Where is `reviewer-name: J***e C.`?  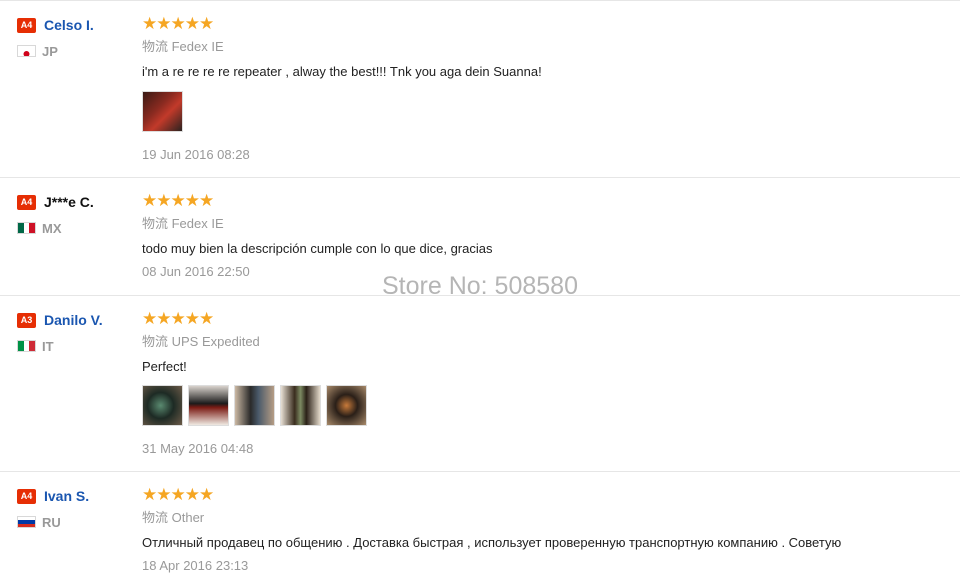 reviewer-name: J***e C. is located at coordinates (69, 202).